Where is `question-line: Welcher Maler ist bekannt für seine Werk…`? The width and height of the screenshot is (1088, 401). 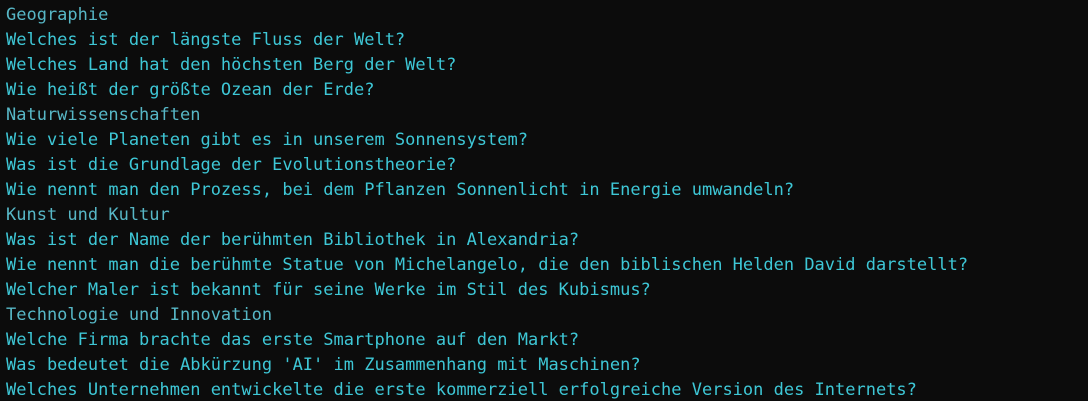 question-line: Welcher Maler ist bekannt für seine Werk… is located at coordinates (328, 290).